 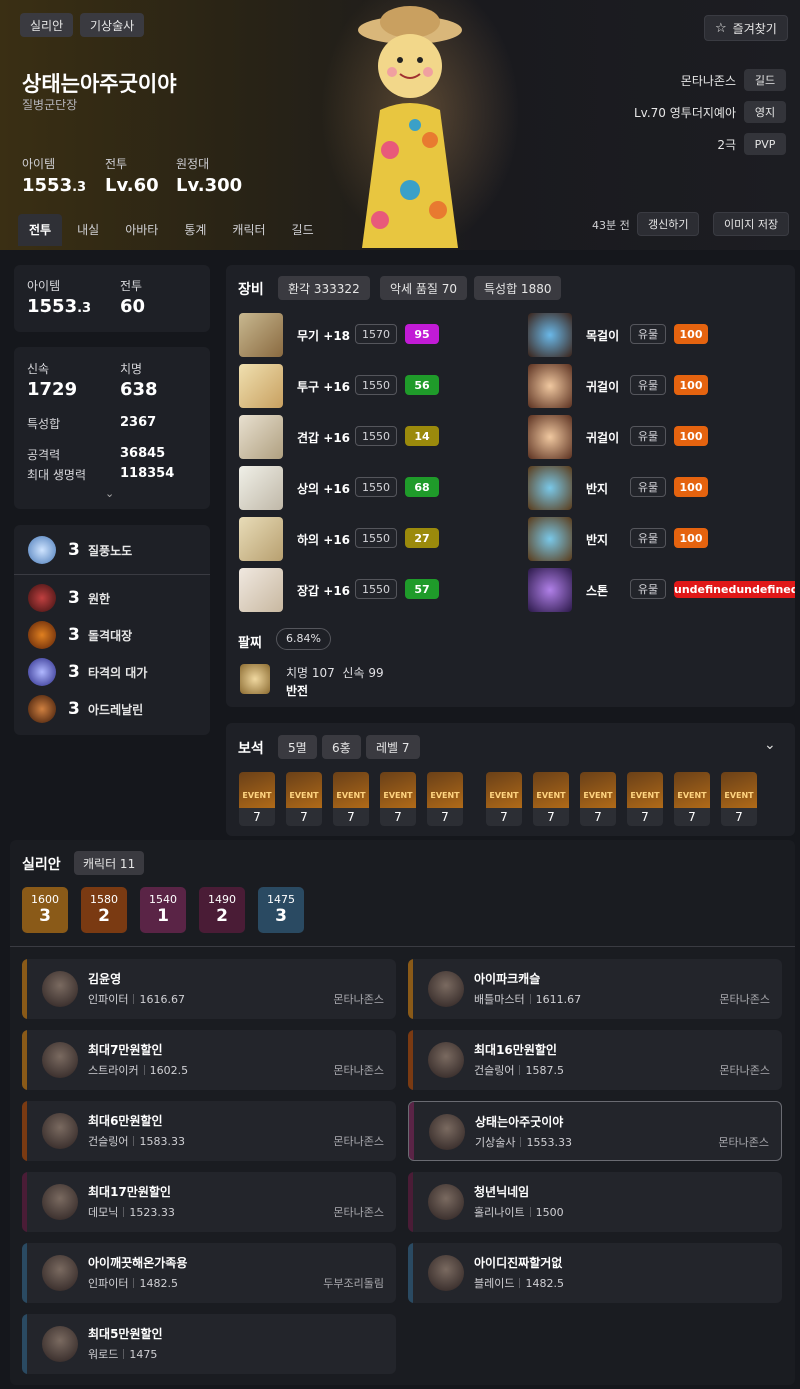 What do you see at coordinates (595, 989) in the screenshot?
I see `character-card: 아이파크캐슬 배틀마스터 1611.67 몬타나존스` at bounding box center [595, 989].